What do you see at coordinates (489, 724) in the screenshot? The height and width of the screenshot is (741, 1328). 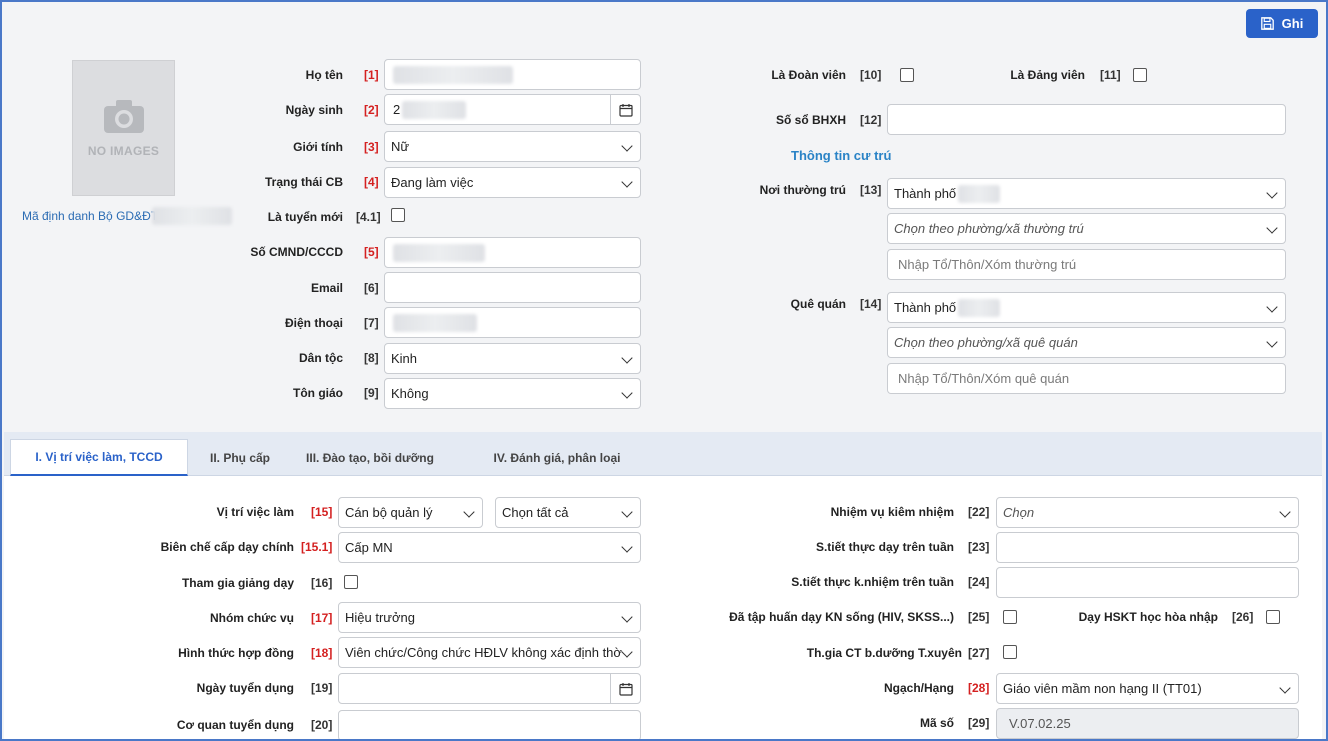 I see `co-quan-input` at bounding box center [489, 724].